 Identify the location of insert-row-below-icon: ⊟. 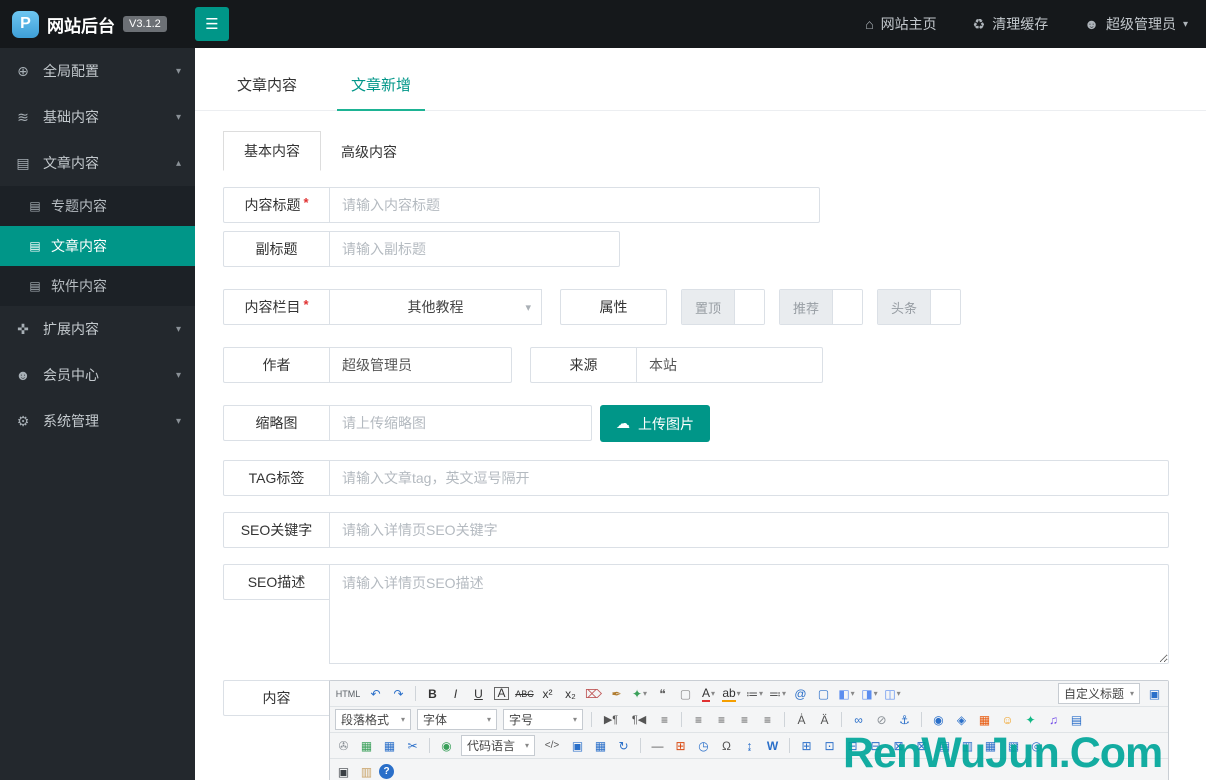
(875, 745).